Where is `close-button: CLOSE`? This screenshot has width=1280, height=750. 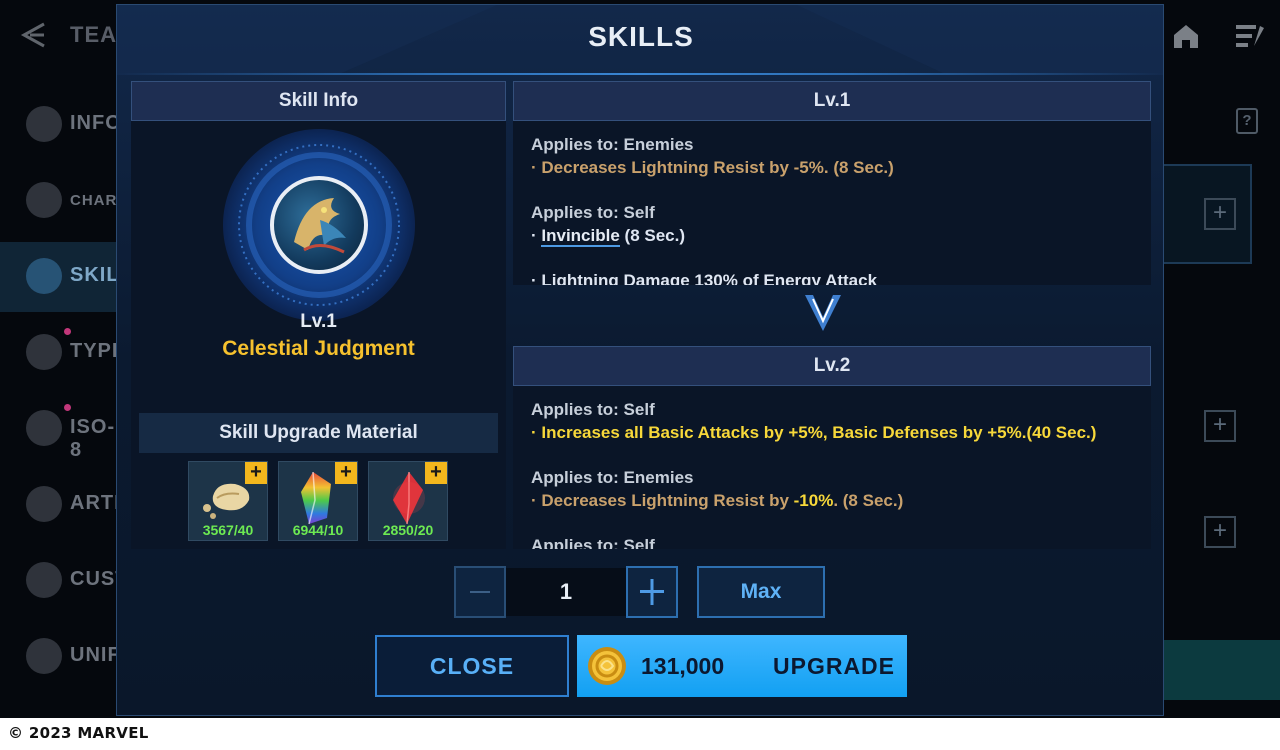
close-button: CLOSE is located at coordinates (472, 666).